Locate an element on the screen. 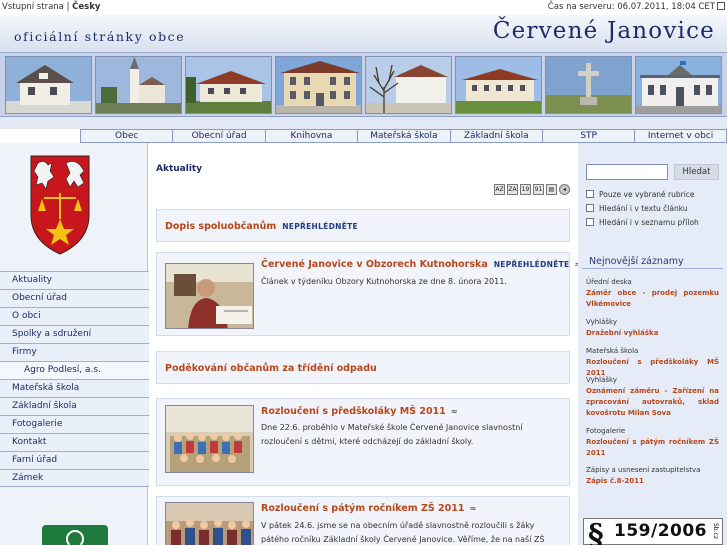 Image resolution: width=727 pixels, height=545 pixels. newest-entry: Vyhlášky Dražební vyhláška is located at coordinates (652, 328).